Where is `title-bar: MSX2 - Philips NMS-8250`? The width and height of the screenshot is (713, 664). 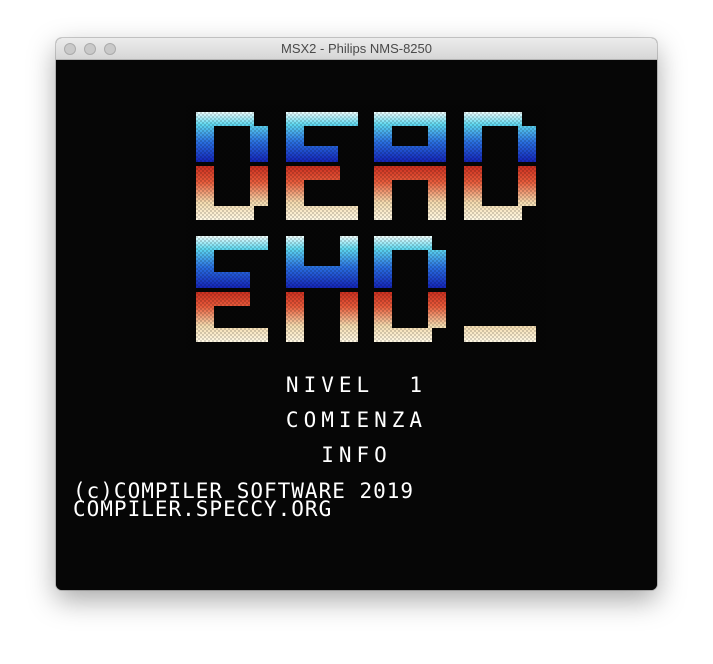
title-bar: MSX2 - Philips NMS-8250 is located at coordinates (356, 49).